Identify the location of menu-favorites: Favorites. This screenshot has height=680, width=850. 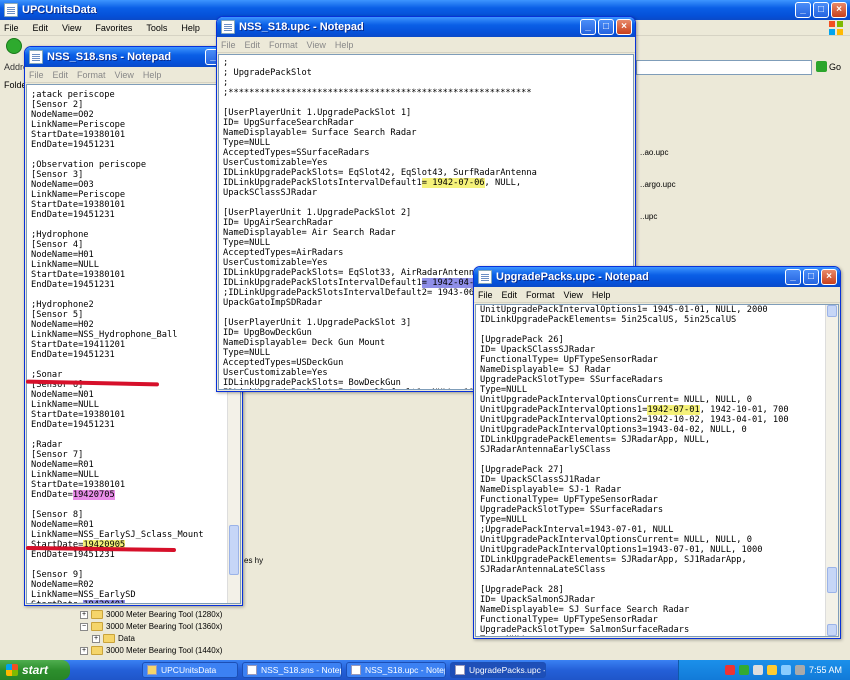
(113, 28).